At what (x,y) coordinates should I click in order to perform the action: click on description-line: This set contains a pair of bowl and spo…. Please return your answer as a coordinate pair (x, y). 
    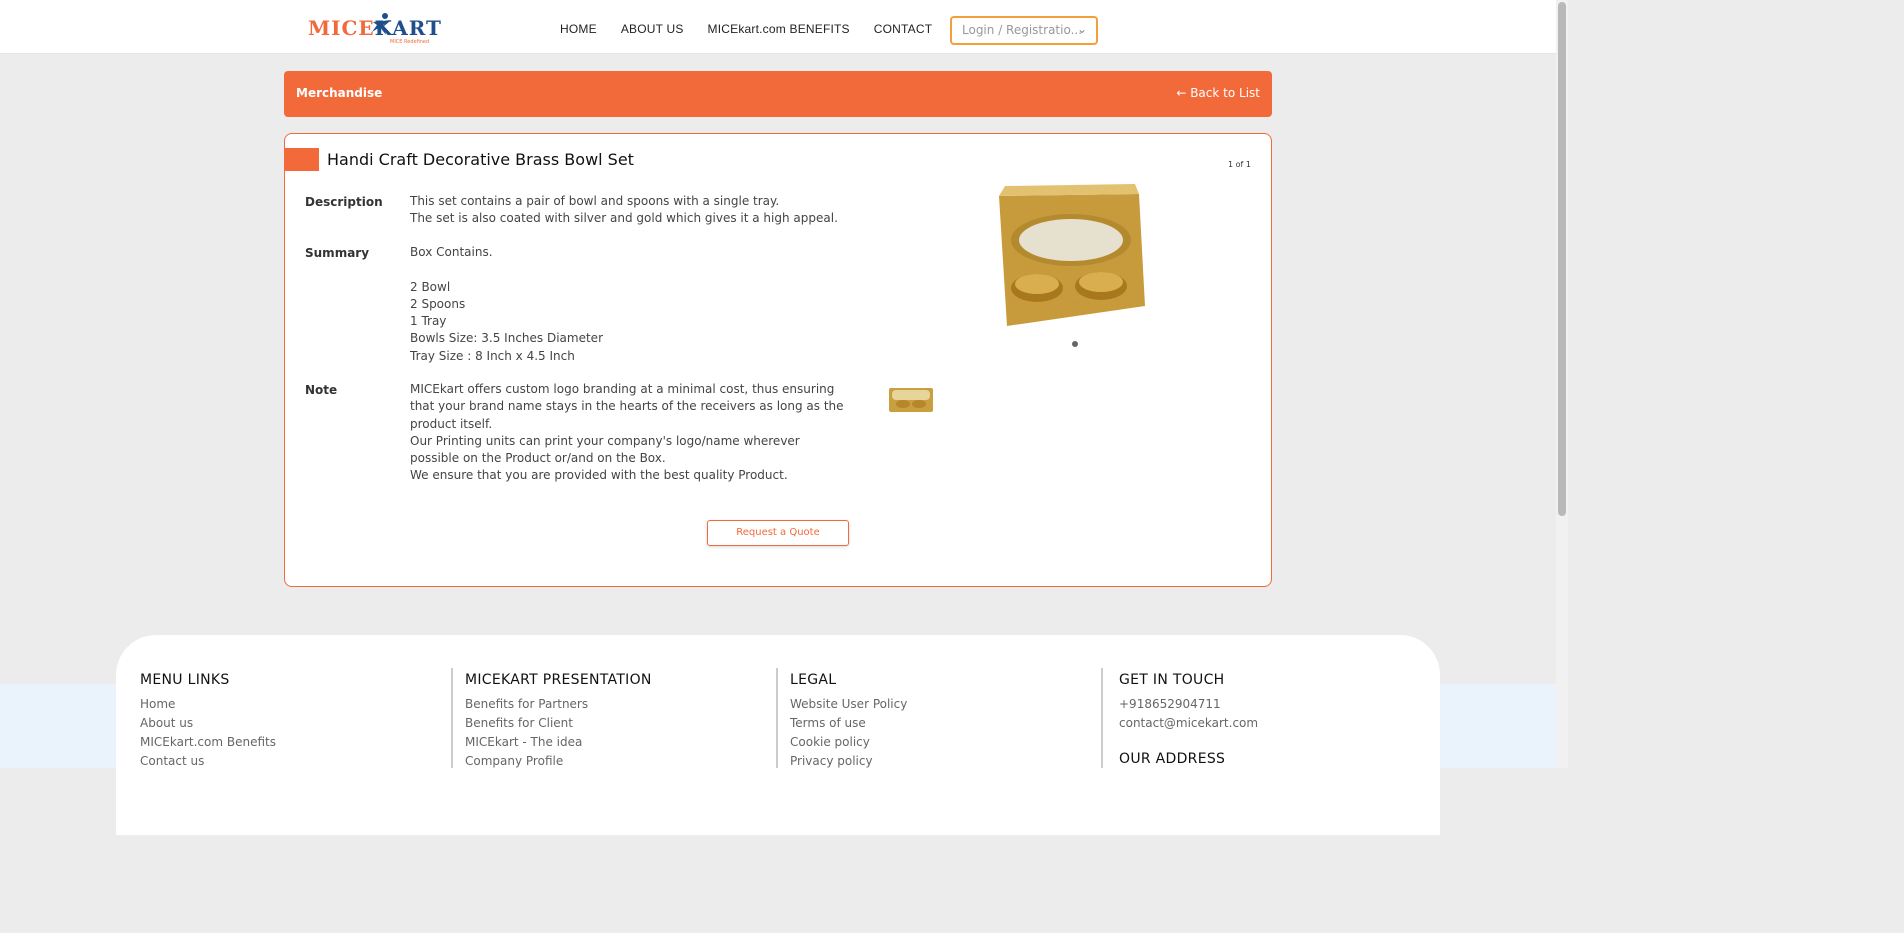
    Looking at the image, I should click on (595, 201).